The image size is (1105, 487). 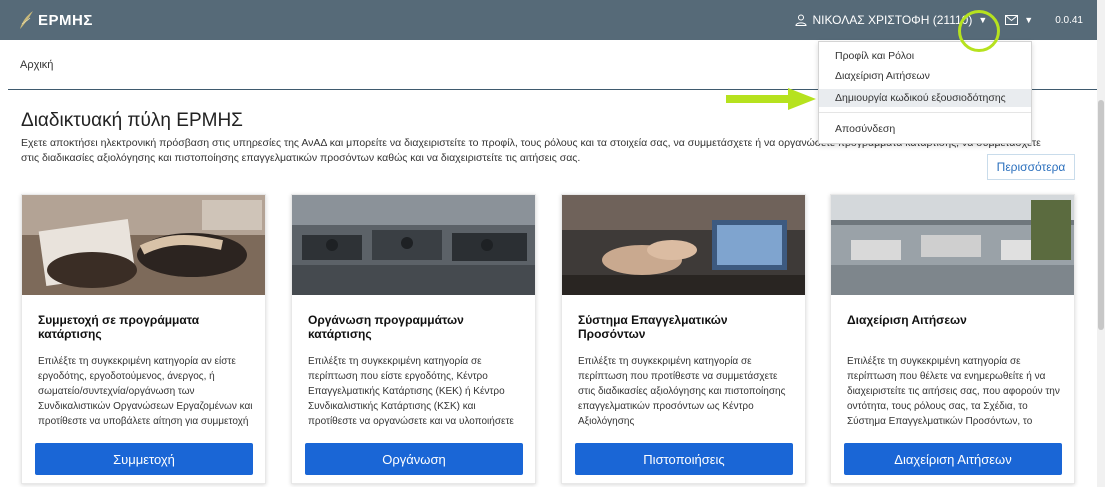 What do you see at coordinates (65, 20) in the screenshot?
I see `brand-name: ΕΡΜΗΣ` at bounding box center [65, 20].